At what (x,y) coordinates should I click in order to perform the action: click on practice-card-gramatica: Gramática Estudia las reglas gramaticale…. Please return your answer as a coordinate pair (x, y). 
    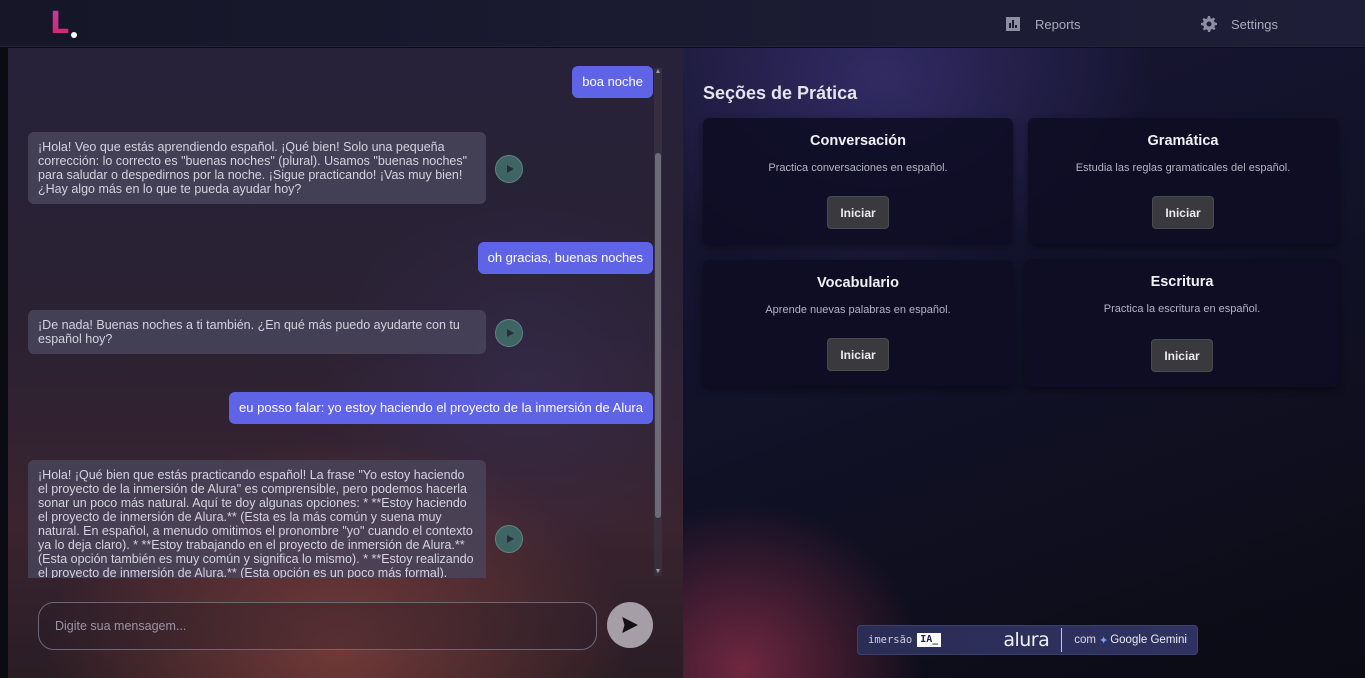
    Looking at the image, I should click on (1183, 181).